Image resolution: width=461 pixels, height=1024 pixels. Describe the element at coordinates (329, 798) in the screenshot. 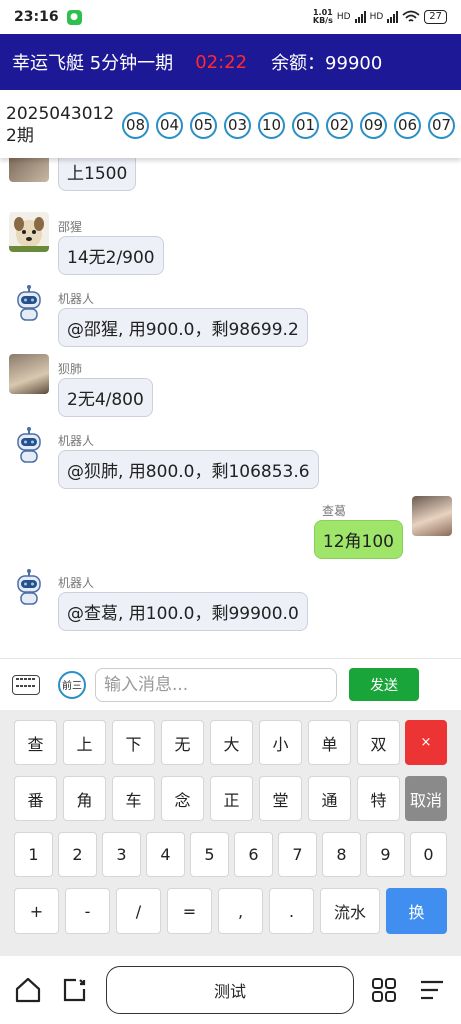

I see `key-tong: 通` at that location.